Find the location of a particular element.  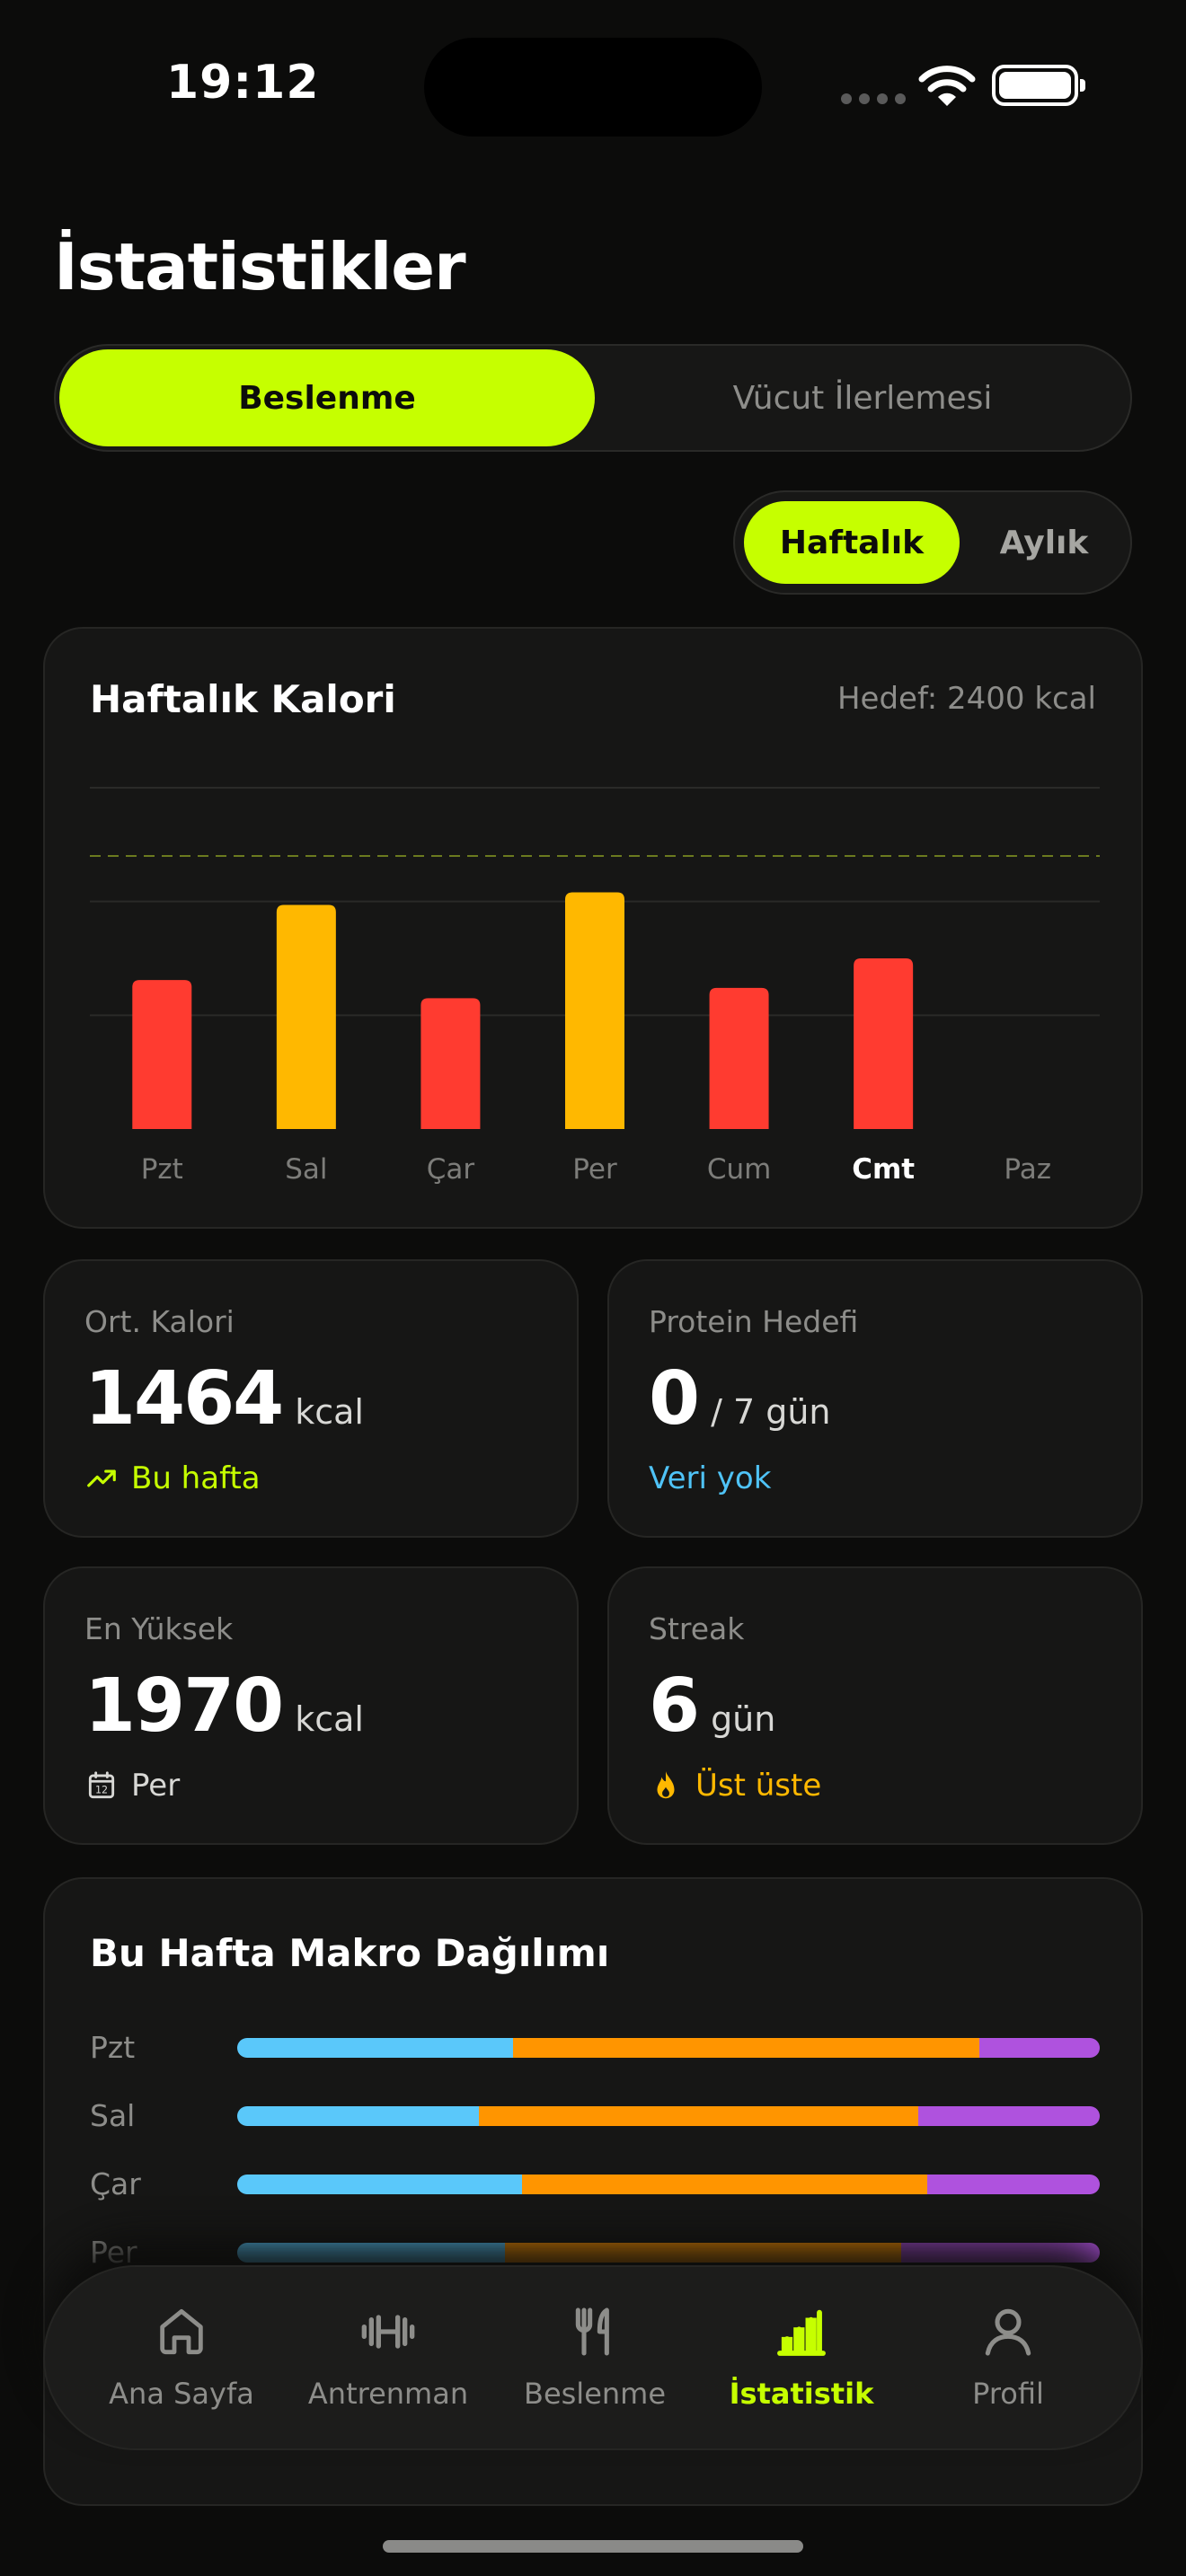

macro-title: Bu Hafta Makro Dağılımı is located at coordinates (350, 1953).